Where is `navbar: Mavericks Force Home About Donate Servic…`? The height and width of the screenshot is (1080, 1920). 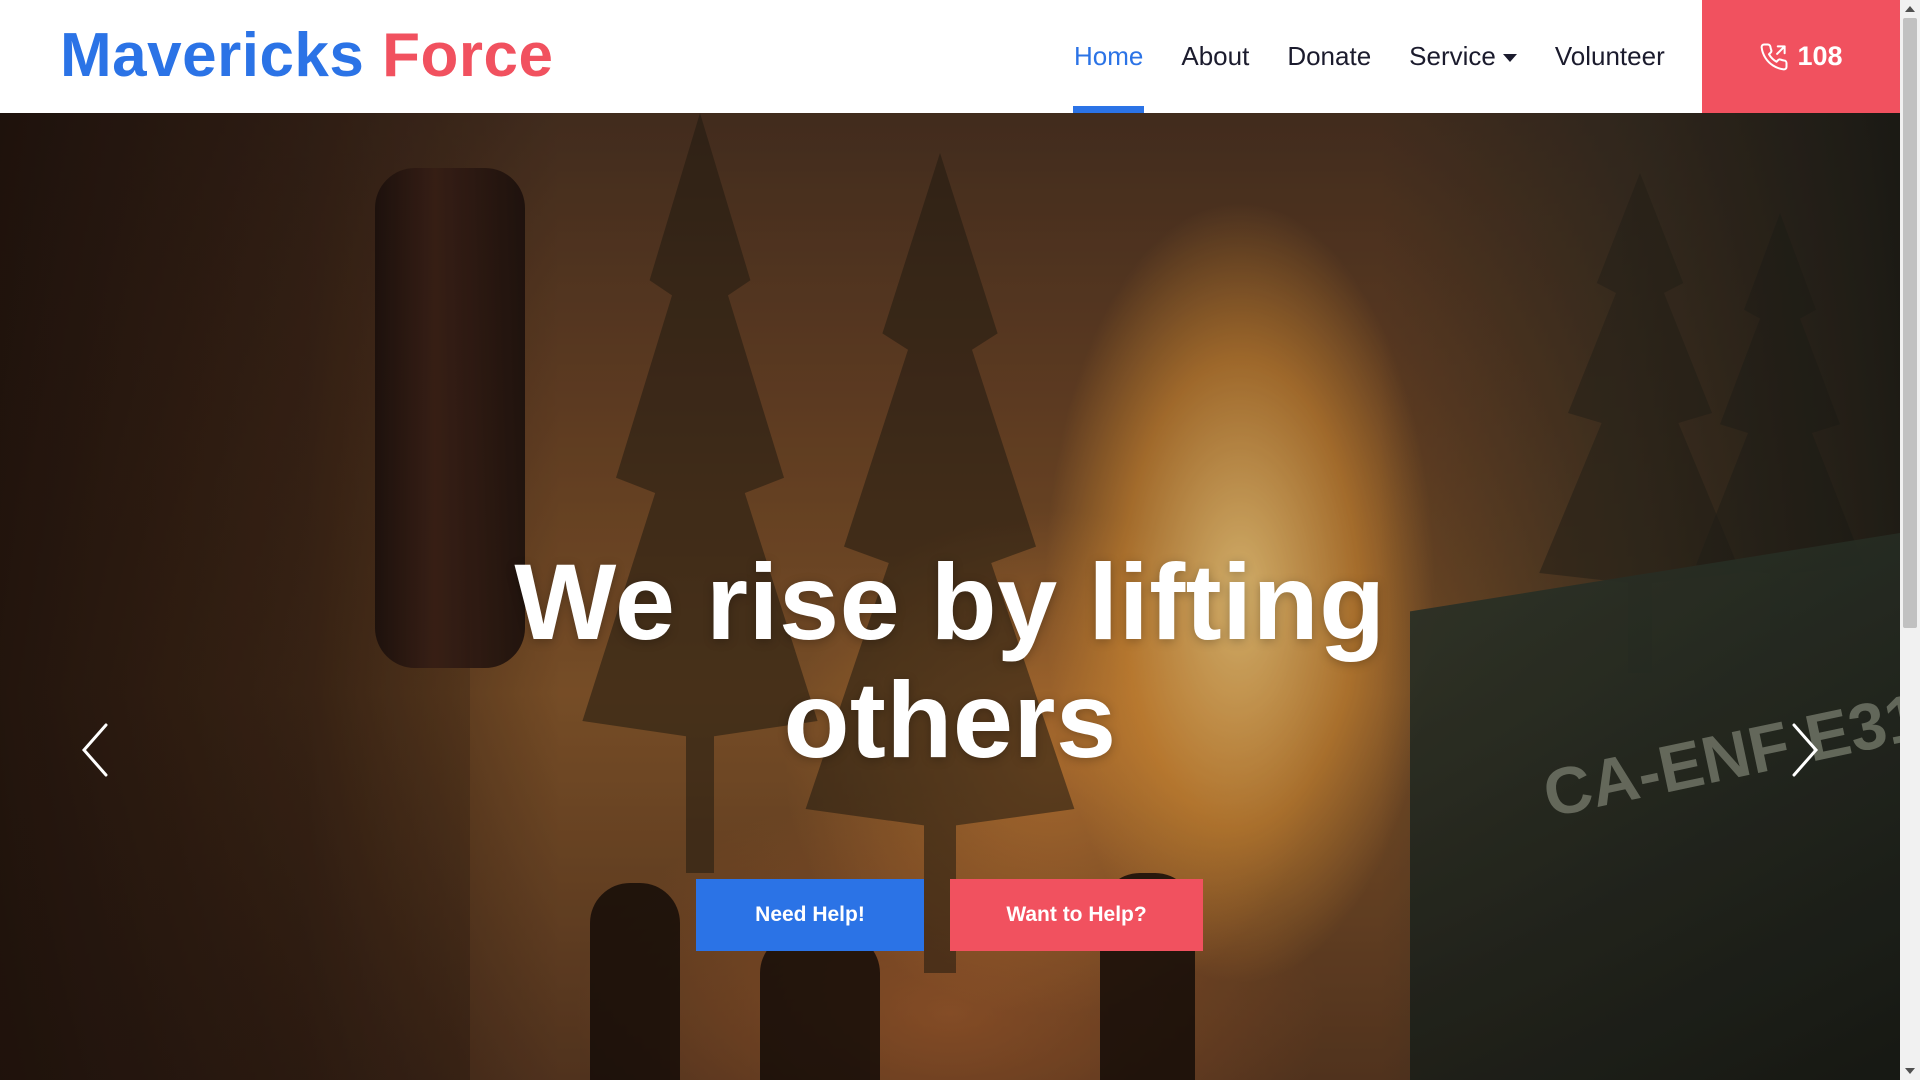
navbar: Mavericks Force Home About Donate Servic… is located at coordinates (950, 56).